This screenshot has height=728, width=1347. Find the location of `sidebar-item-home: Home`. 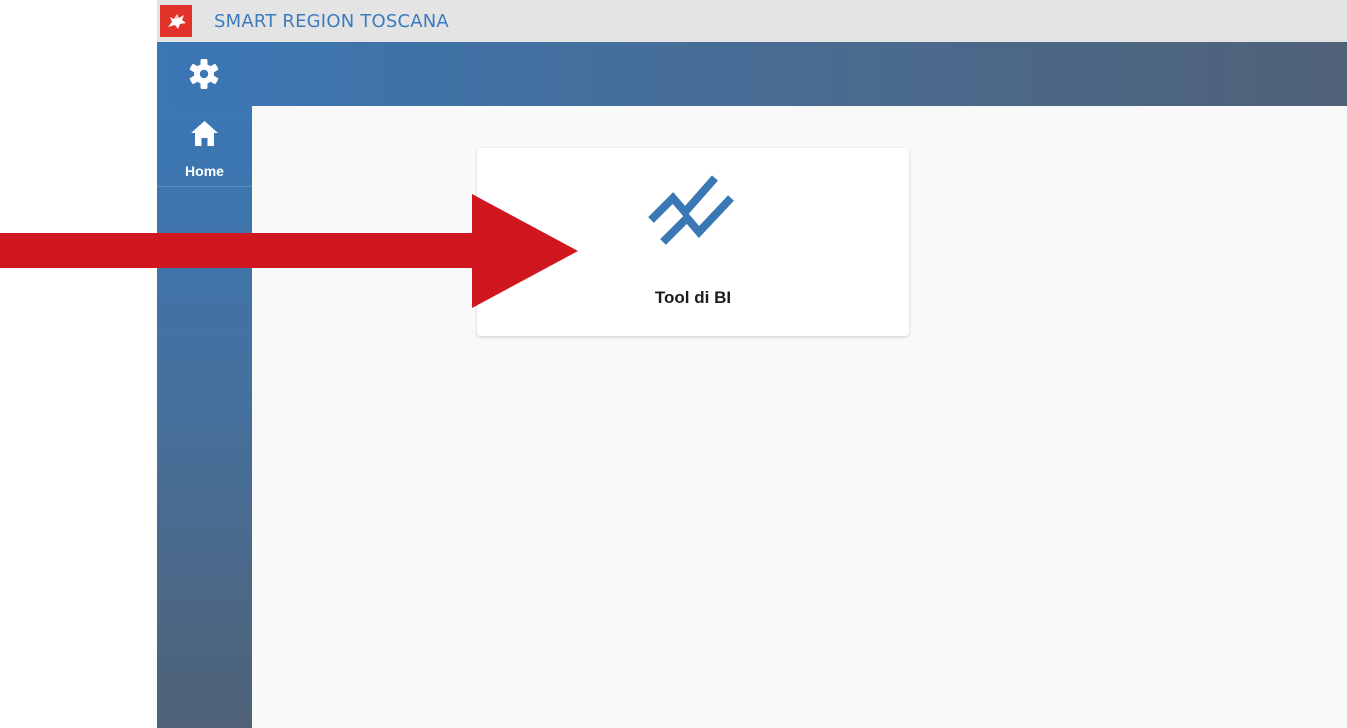

sidebar-item-home: Home is located at coordinates (204, 146).